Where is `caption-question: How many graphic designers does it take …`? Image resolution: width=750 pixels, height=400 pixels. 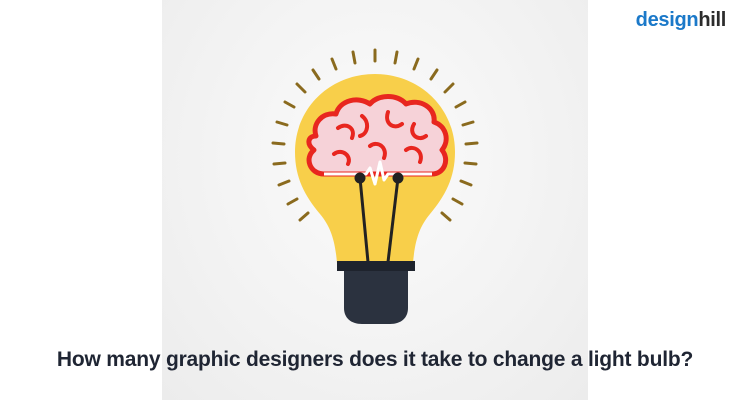
caption-question: How many graphic designers does it take … is located at coordinates (375, 359).